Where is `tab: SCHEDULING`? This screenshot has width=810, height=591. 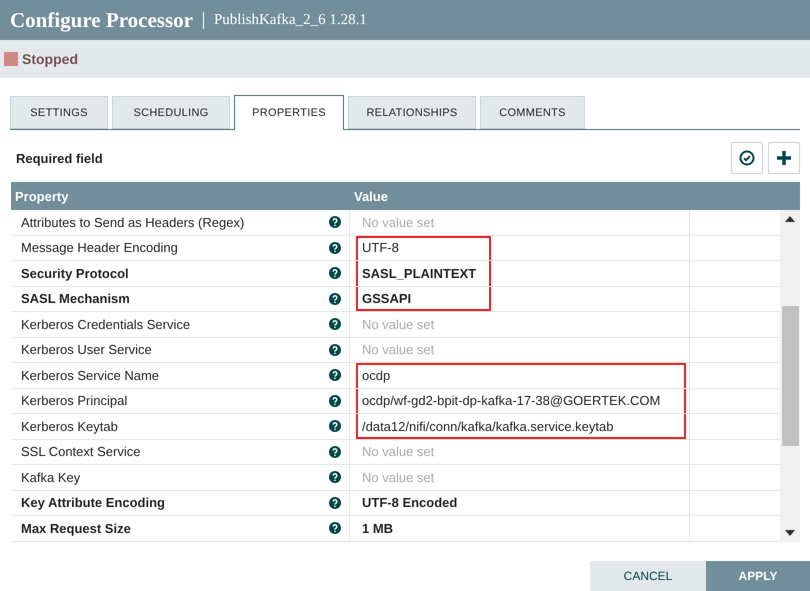 tab: SCHEDULING is located at coordinates (171, 112).